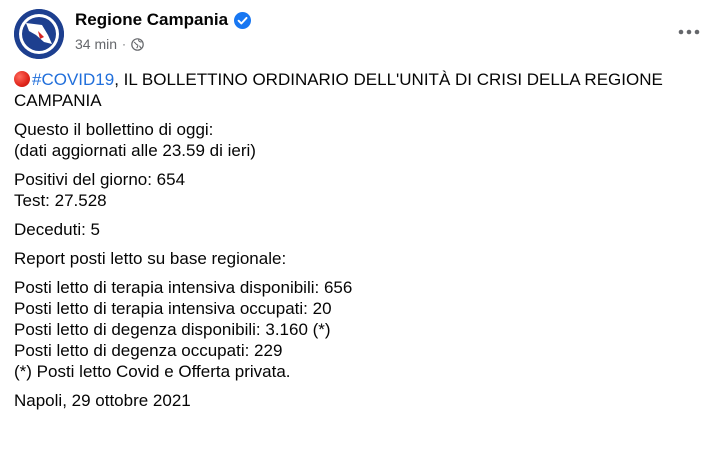 This screenshot has width=721, height=470. Describe the element at coordinates (150, 258) in the screenshot. I see `report-line: Report posti letto su base regionale:` at that location.